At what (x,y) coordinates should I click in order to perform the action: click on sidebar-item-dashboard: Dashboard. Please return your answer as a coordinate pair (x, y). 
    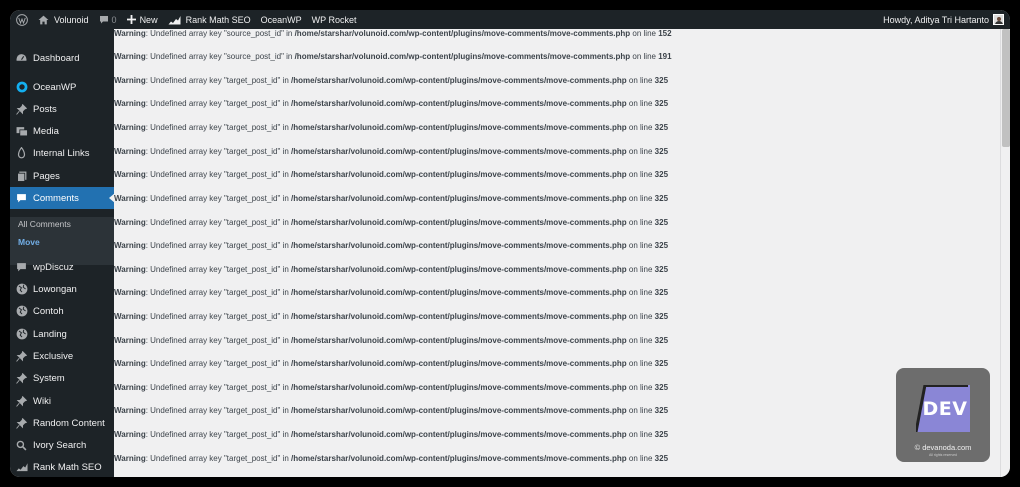
    Looking at the image, I should click on (62, 58).